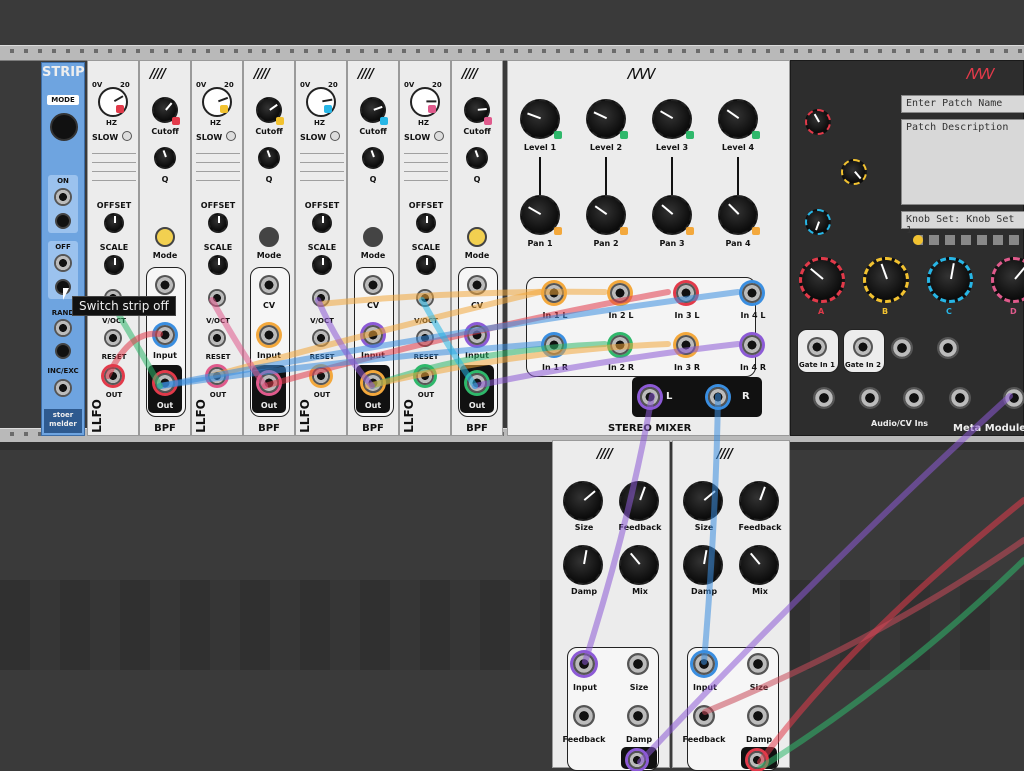  I want to click on mouse-cursor-icon, so click(66, 294).